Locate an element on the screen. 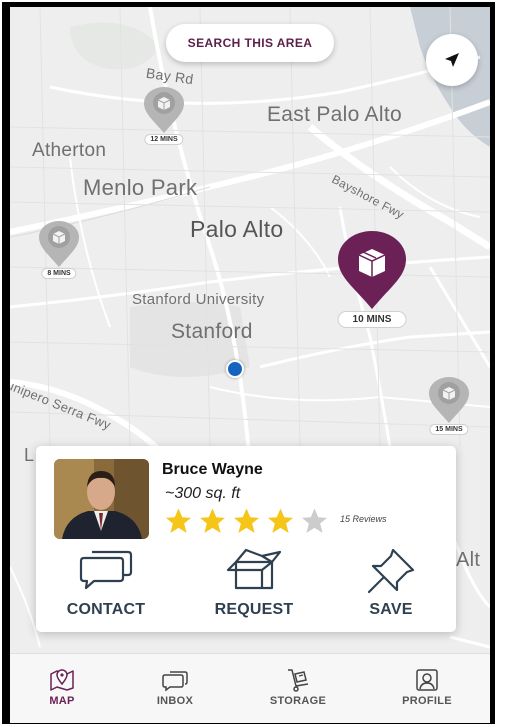  nav-label-inbox: INBOX is located at coordinates (175, 701).